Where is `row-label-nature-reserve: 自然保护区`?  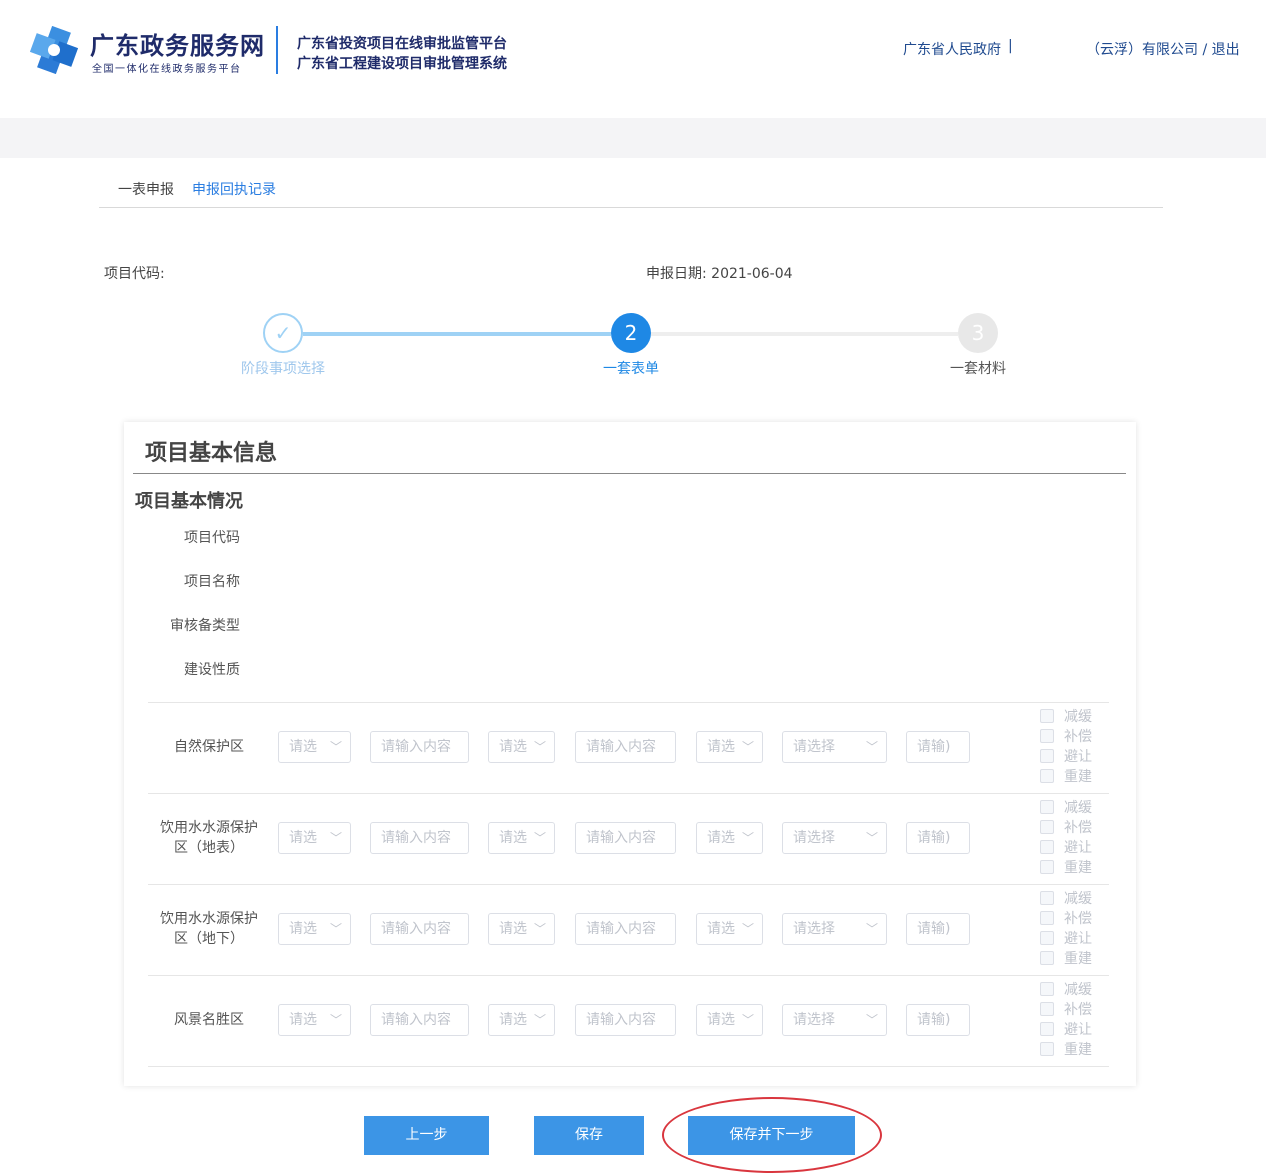 row-label-nature-reserve: 自然保护区 is located at coordinates (209, 747).